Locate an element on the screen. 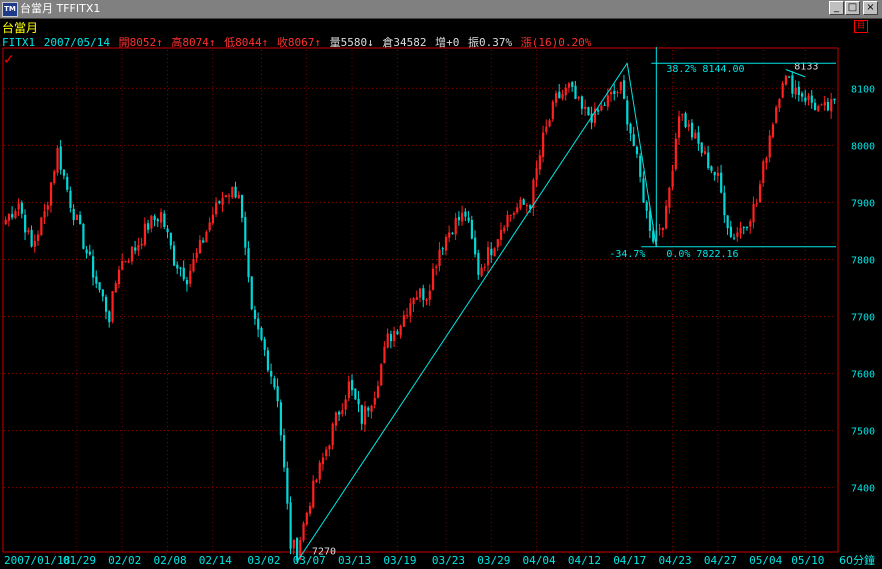  x-tick-label: 03/19 is located at coordinates (399, 560).